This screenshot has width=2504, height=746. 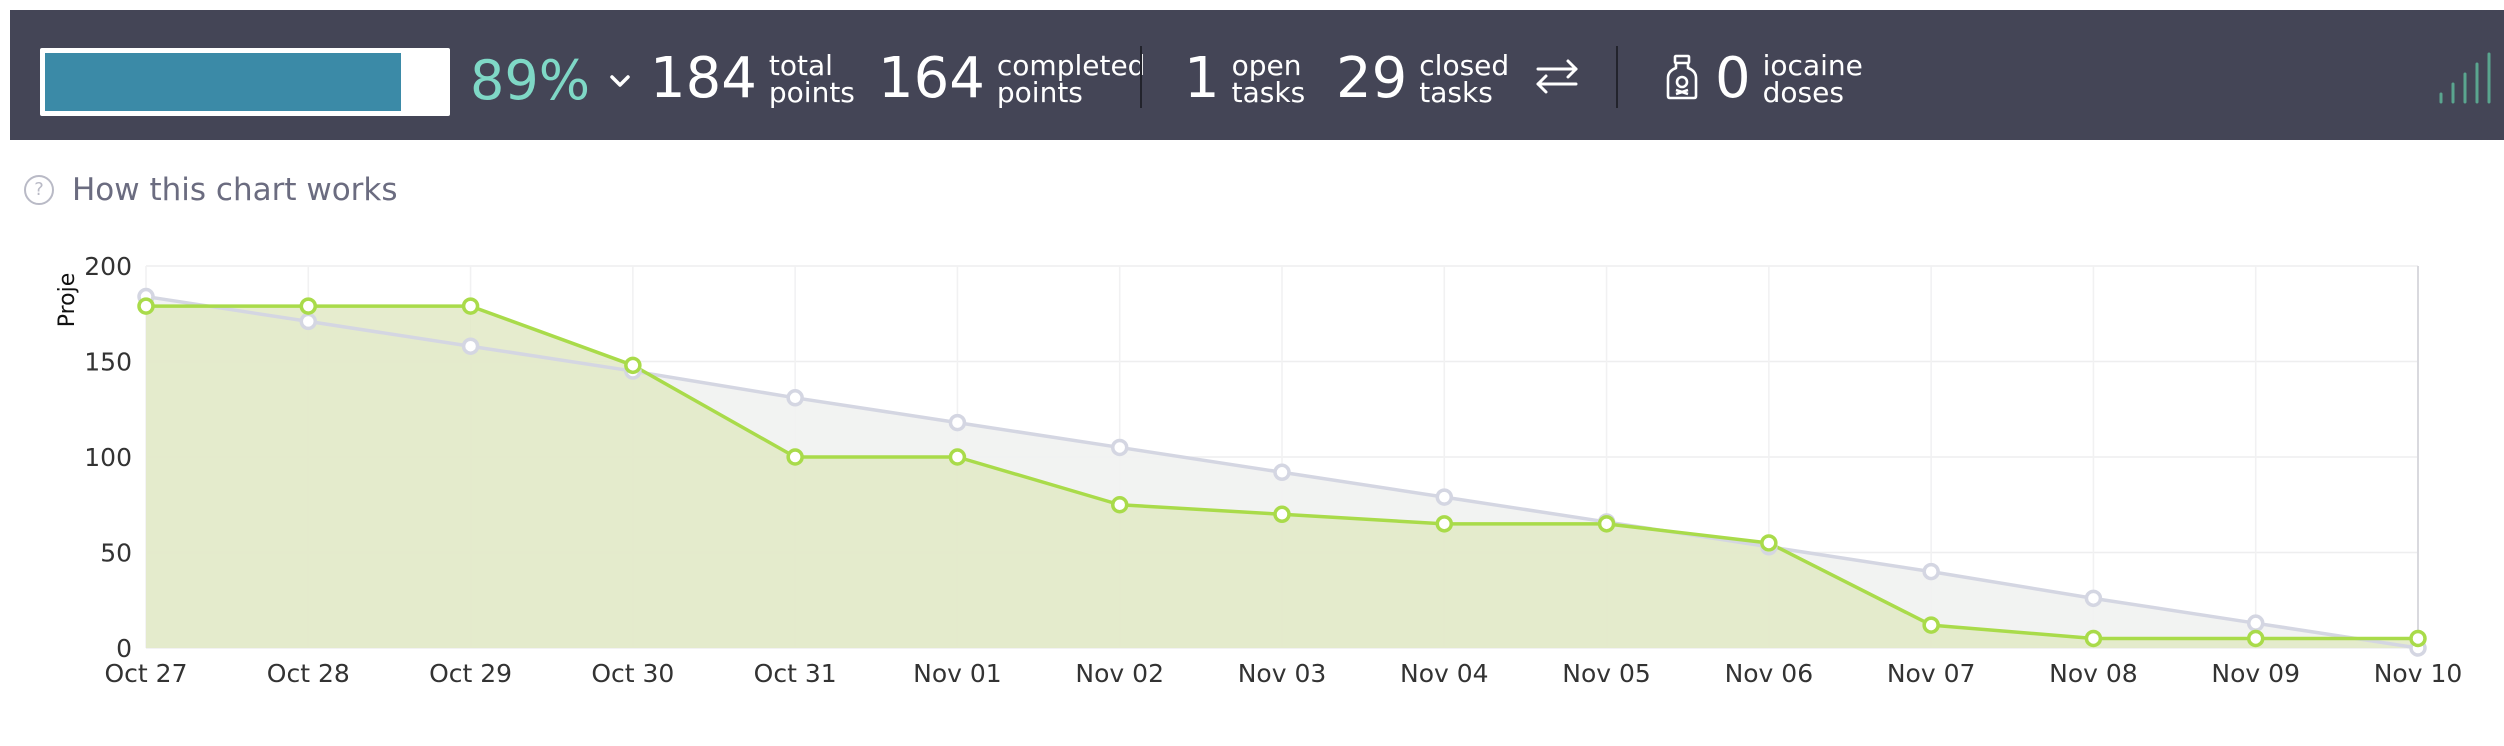 I want to click on open-tasks-value: 1, so click(x=1202, y=78).